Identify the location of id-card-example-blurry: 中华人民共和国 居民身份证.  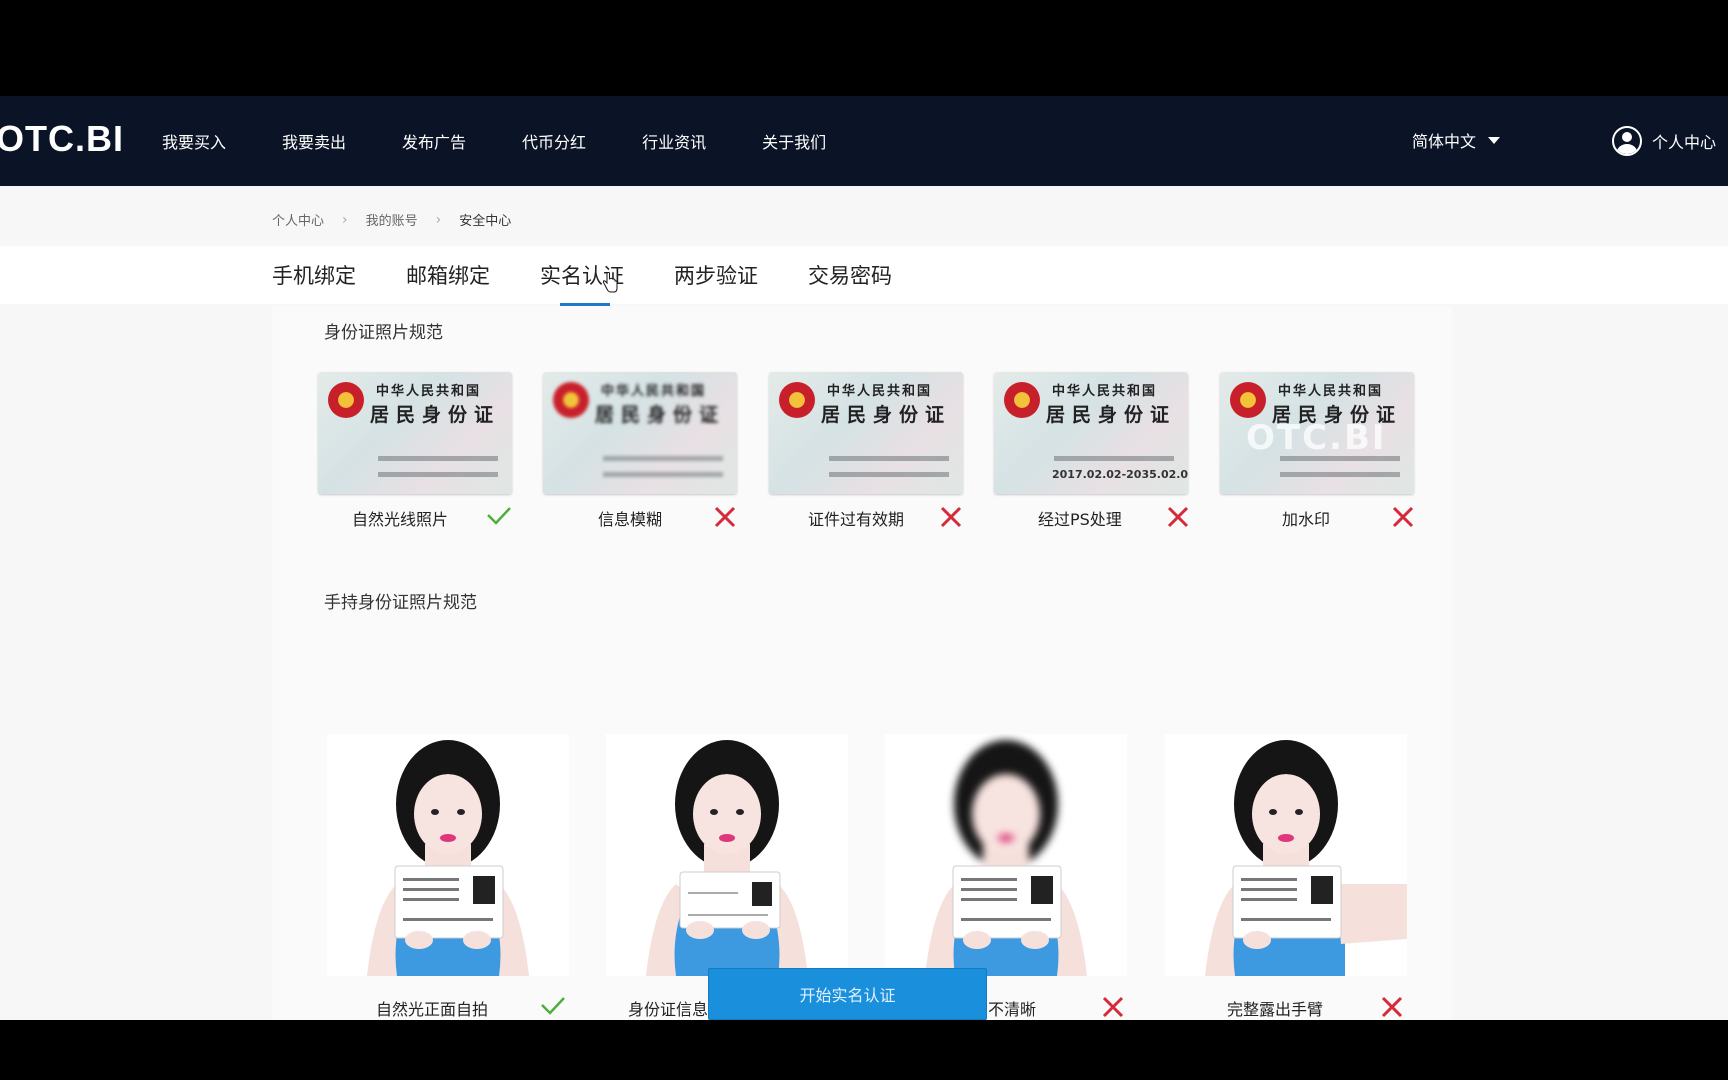
(640, 433).